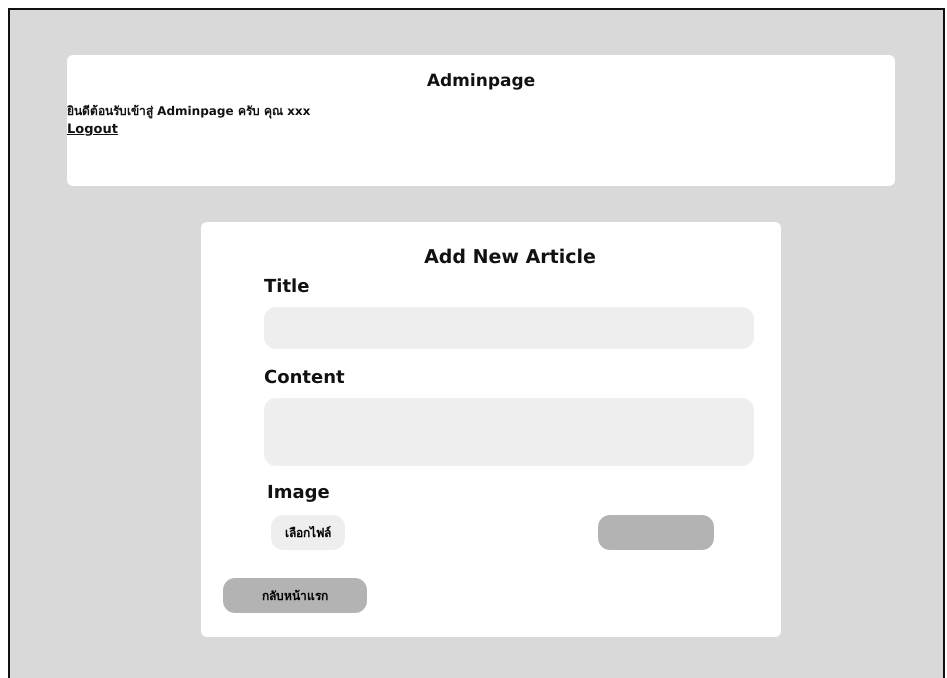 Image resolution: width=947 pixels, height=678 pixels. What do you see at coordinates (510, 257) in the screenshot?
I see `form-heading: Add New Article` at bounding box center [510, 257].